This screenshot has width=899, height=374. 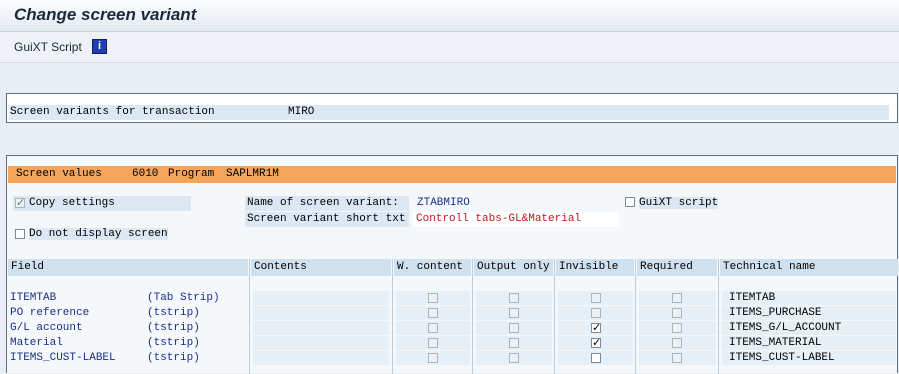 What do you see at coordinates (499, 219) in the screenshot?
I see `variant-short-value: Controll tabs-GL&Material` at bounding box center [499, 219].